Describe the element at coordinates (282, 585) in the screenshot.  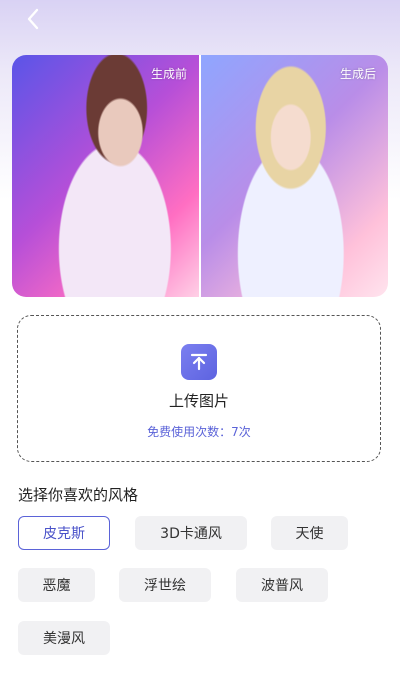
I see `style-chip-pop-art: 波普风` at that location.